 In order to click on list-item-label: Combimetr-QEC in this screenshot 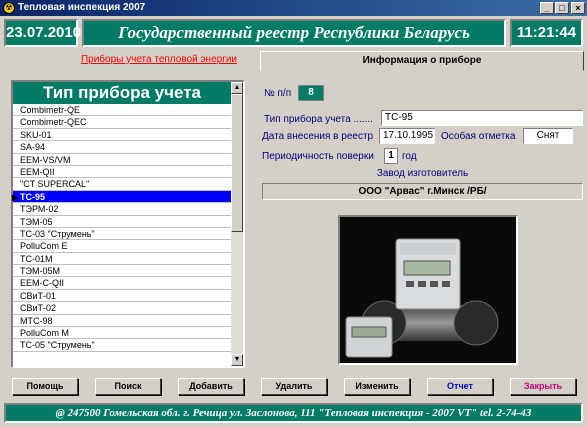, I will do `click(53, 122)`.